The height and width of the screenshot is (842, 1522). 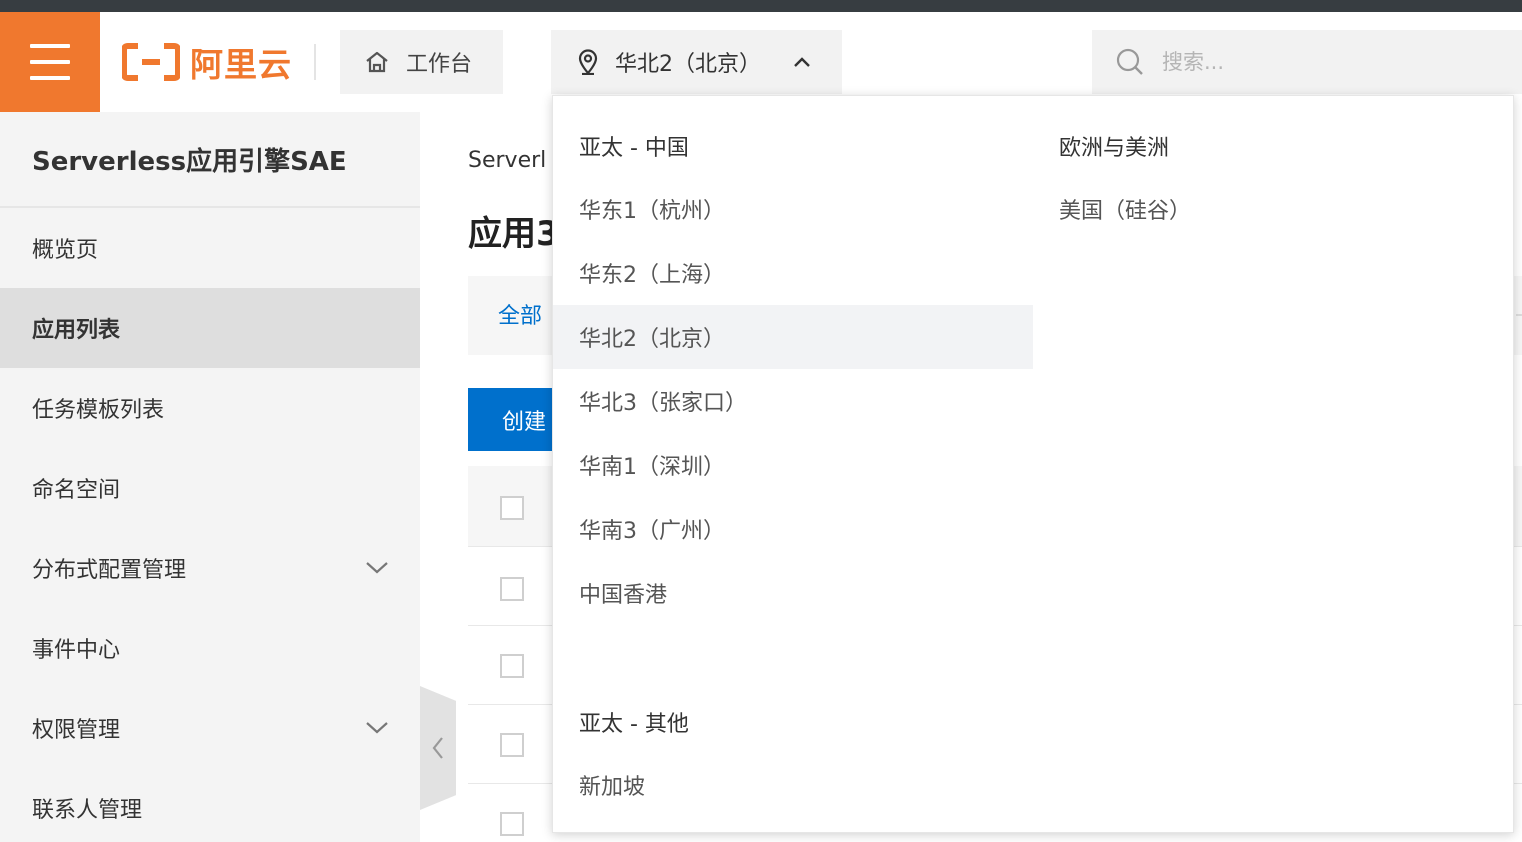 What do you see at coordinates (76, 650) in the screenshot?
I see `sidebar-item-label: 事件中心` at bounding box center [76, 650].